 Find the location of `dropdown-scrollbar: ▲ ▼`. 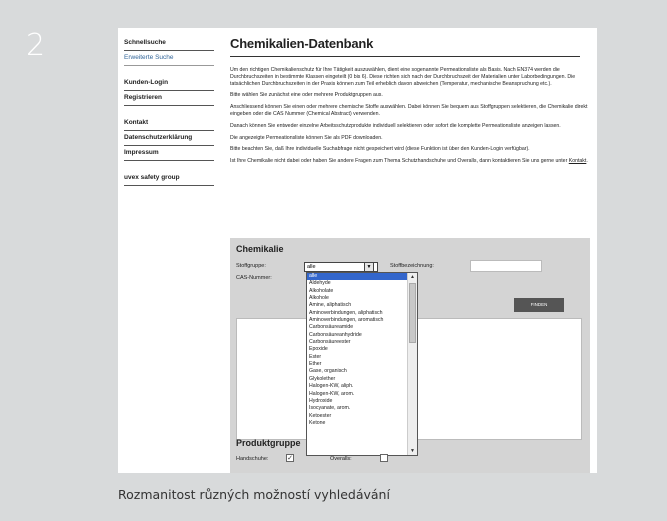

dropdown-scrollbar: ▲ ▼ is located at coordinates (412, 364).